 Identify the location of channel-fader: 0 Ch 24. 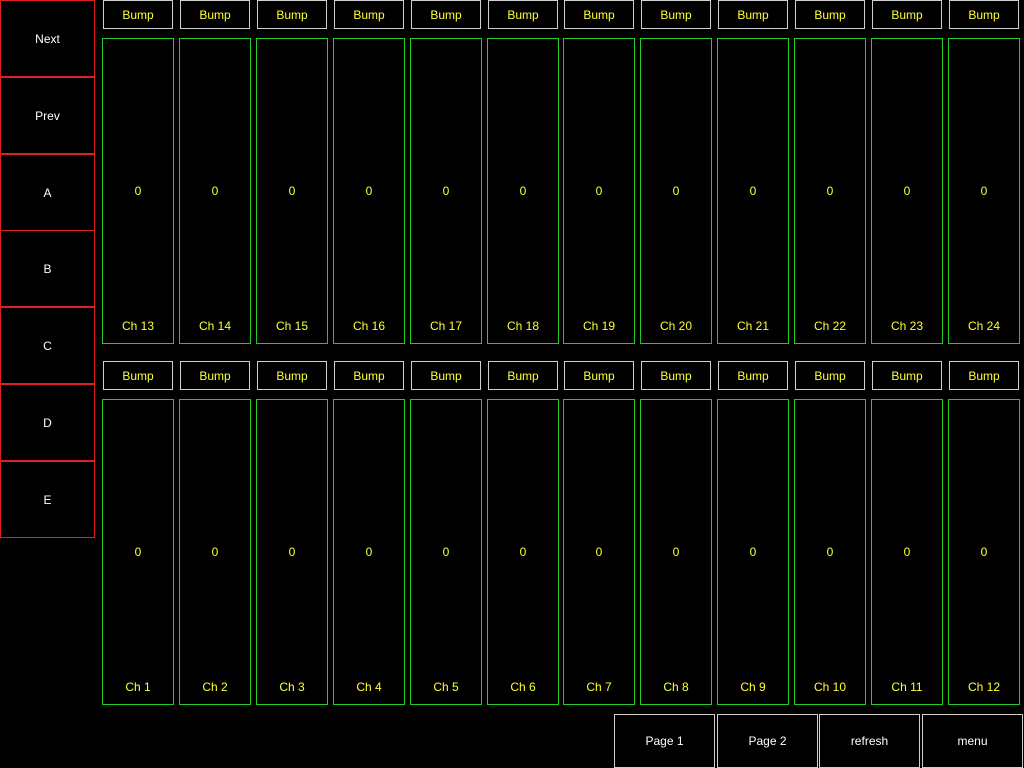
(984, 191).